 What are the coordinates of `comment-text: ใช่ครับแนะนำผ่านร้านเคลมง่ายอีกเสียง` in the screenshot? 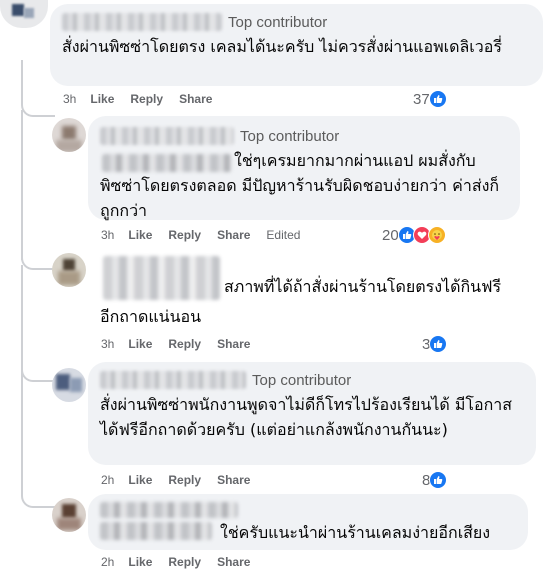 It's located at (355, 532).